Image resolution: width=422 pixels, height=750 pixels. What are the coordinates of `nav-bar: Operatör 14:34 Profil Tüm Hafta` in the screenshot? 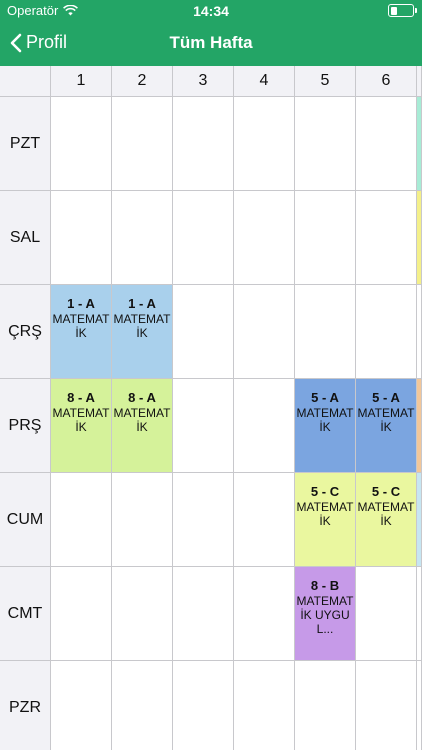 It's located at (211, 33).